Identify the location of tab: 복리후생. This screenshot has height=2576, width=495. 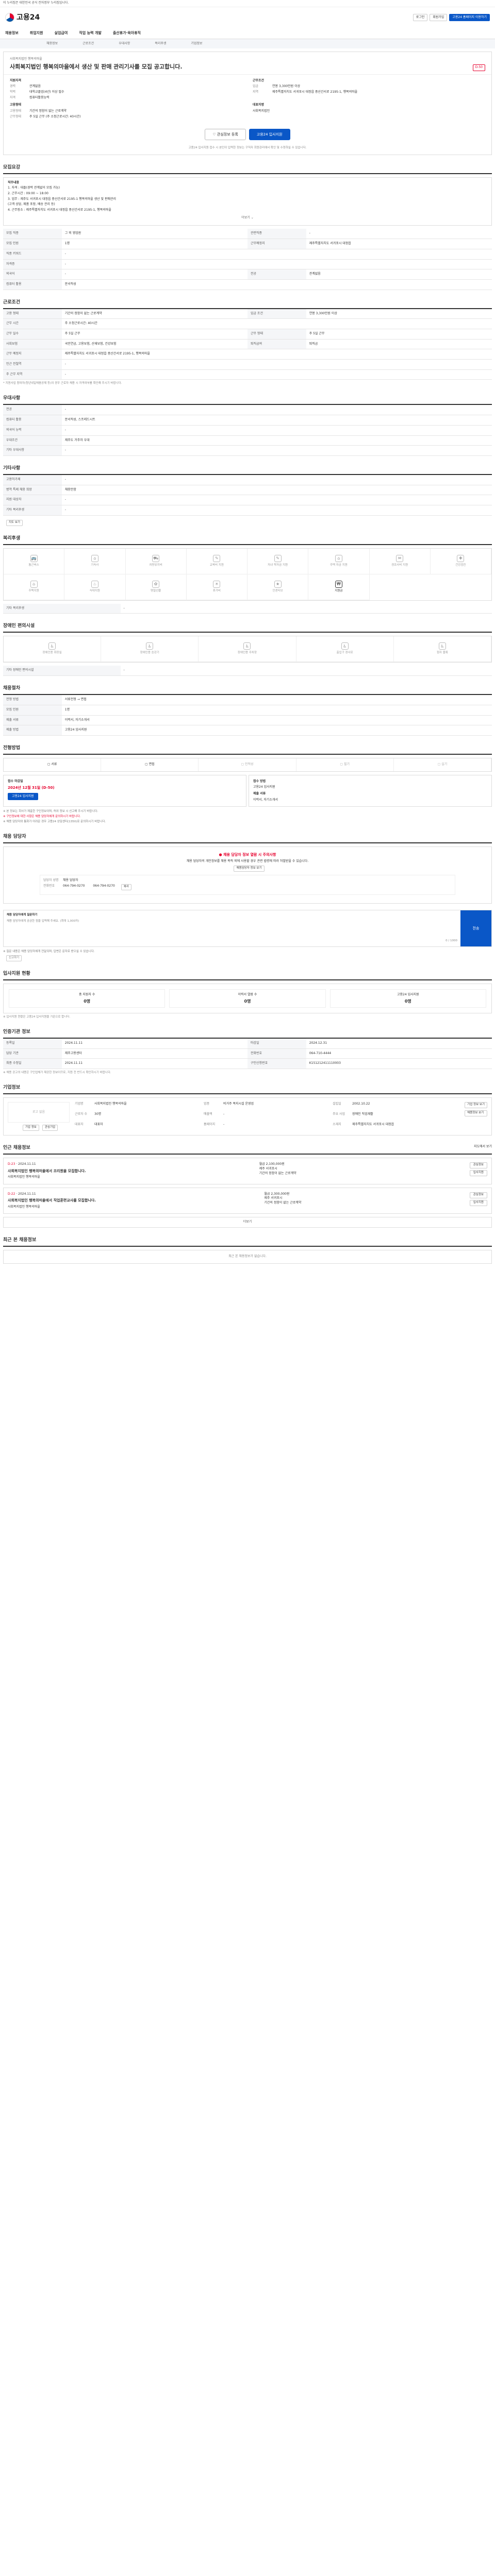
(161, 44).